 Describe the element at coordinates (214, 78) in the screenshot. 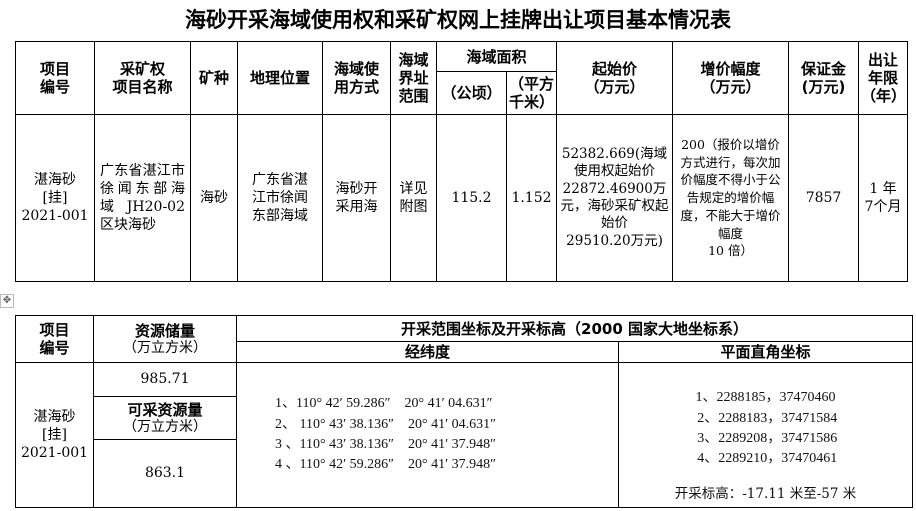

I see `header-mineral: 矿种` at that location.